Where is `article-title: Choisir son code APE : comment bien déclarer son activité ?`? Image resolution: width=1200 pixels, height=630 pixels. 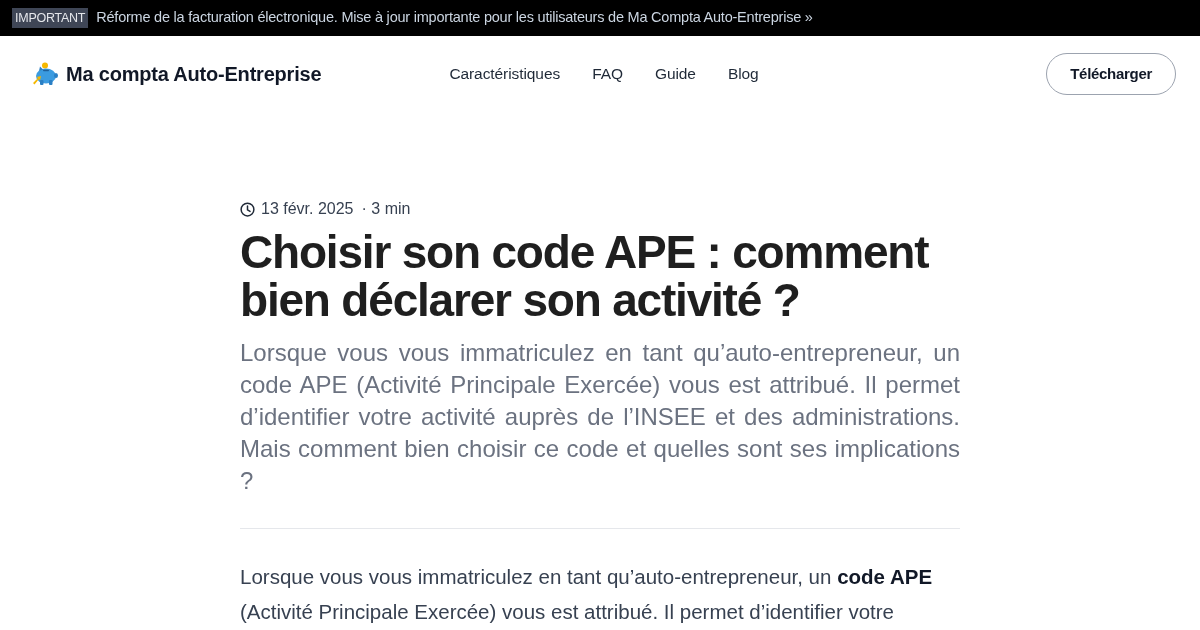 article-title: Choisir son code APE : comment bien déclarer son activité ? is located at coordinates (585, 276).